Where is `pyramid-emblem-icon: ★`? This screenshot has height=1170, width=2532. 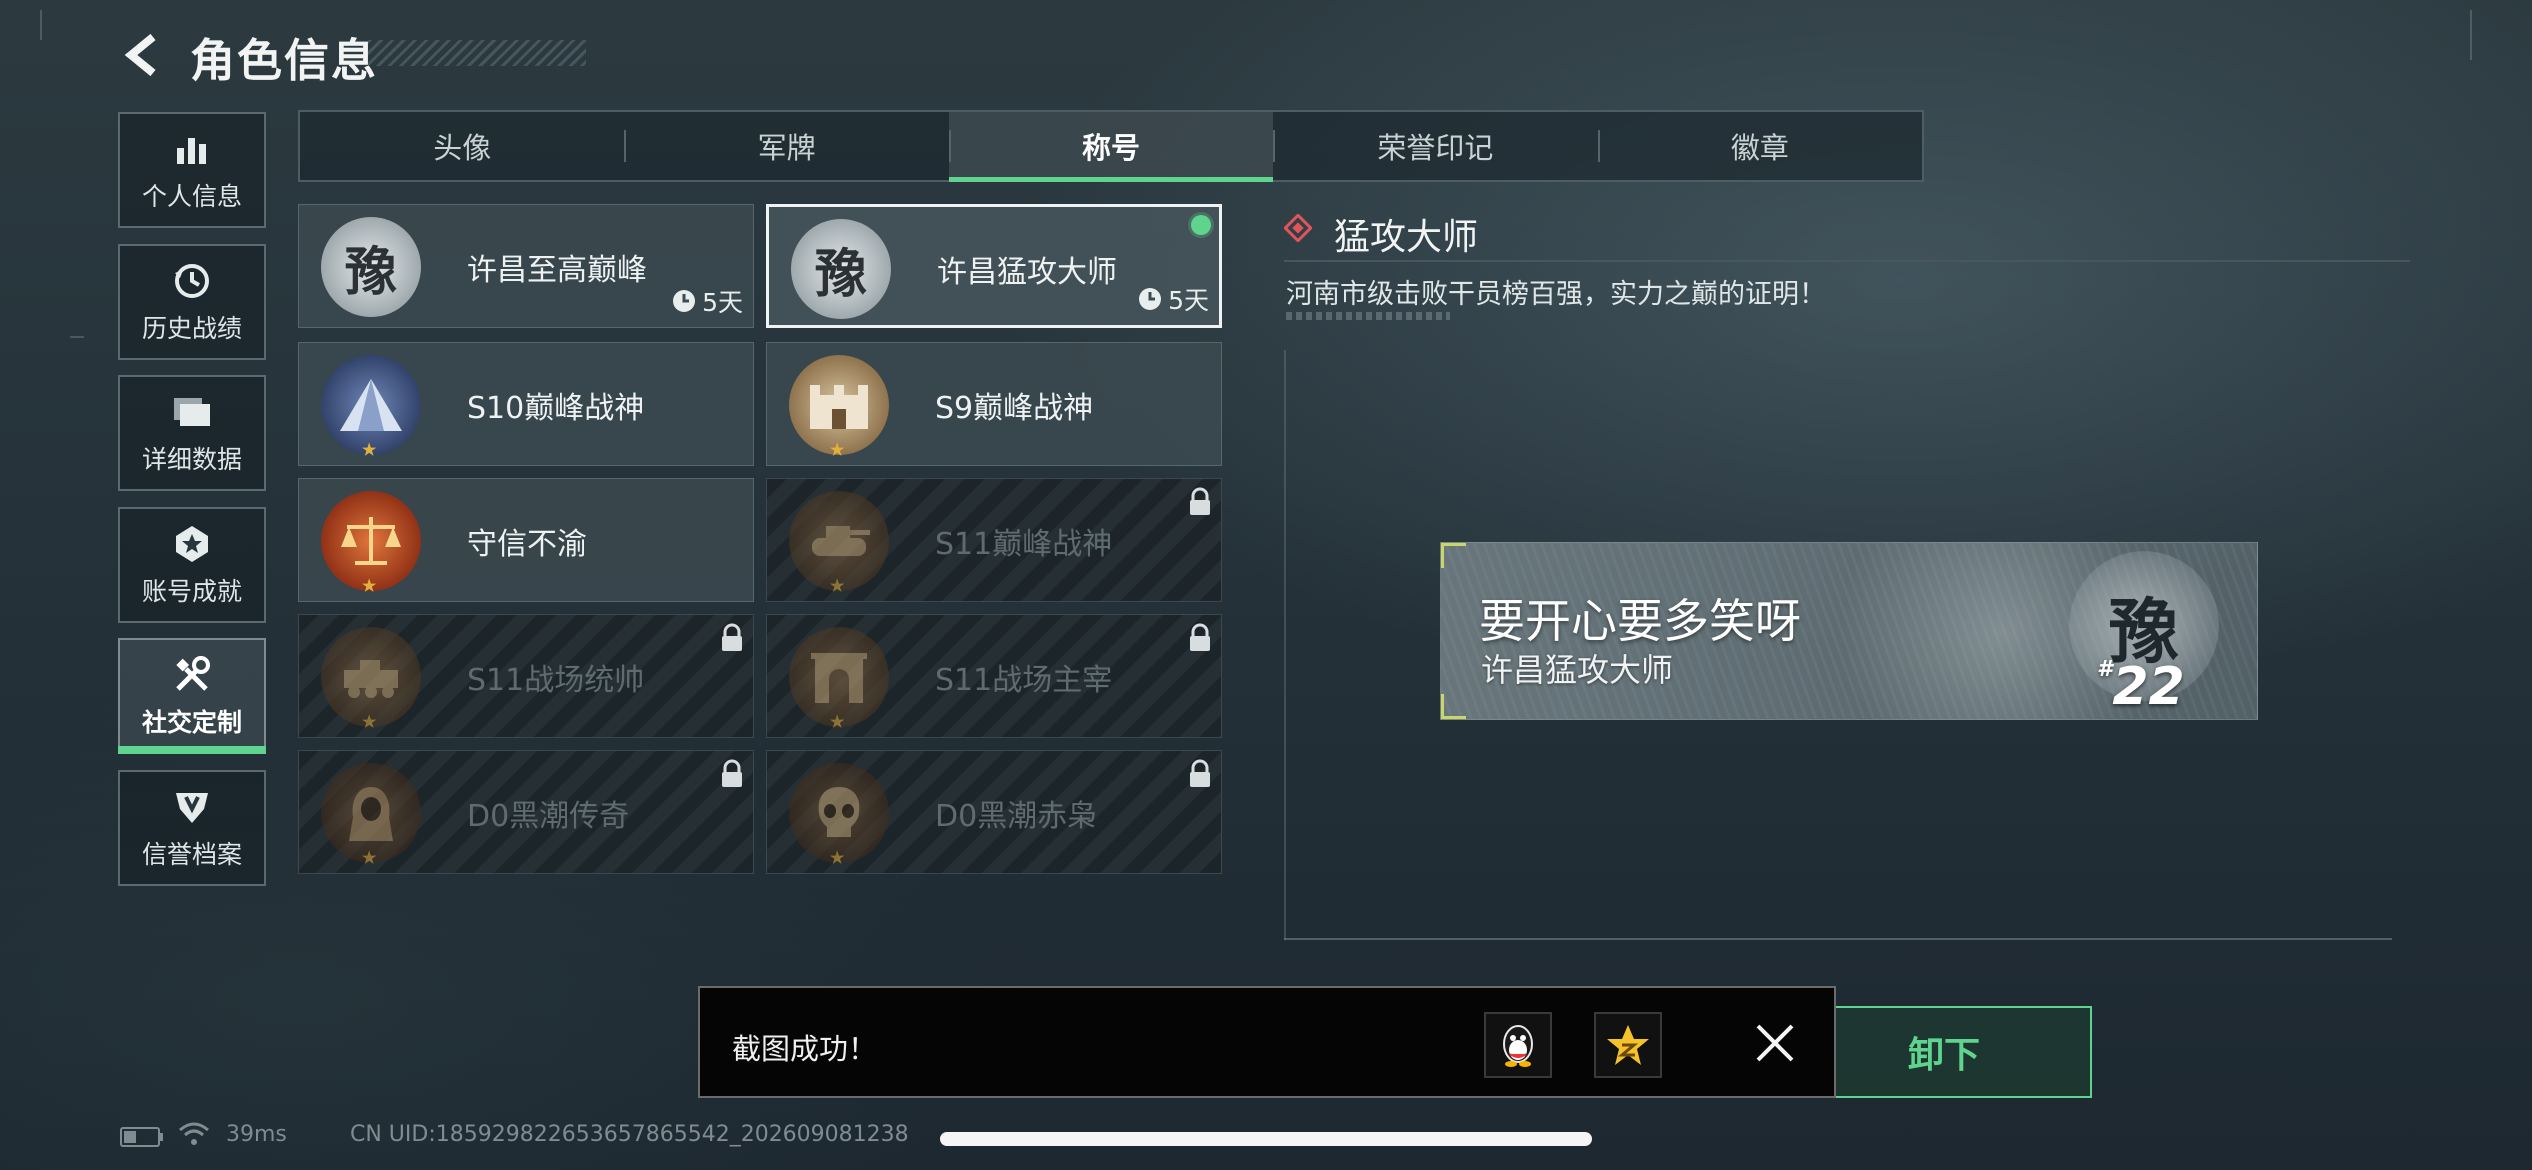 pyramid-emblem-icon: ★ is located at coordinates (371, 407).